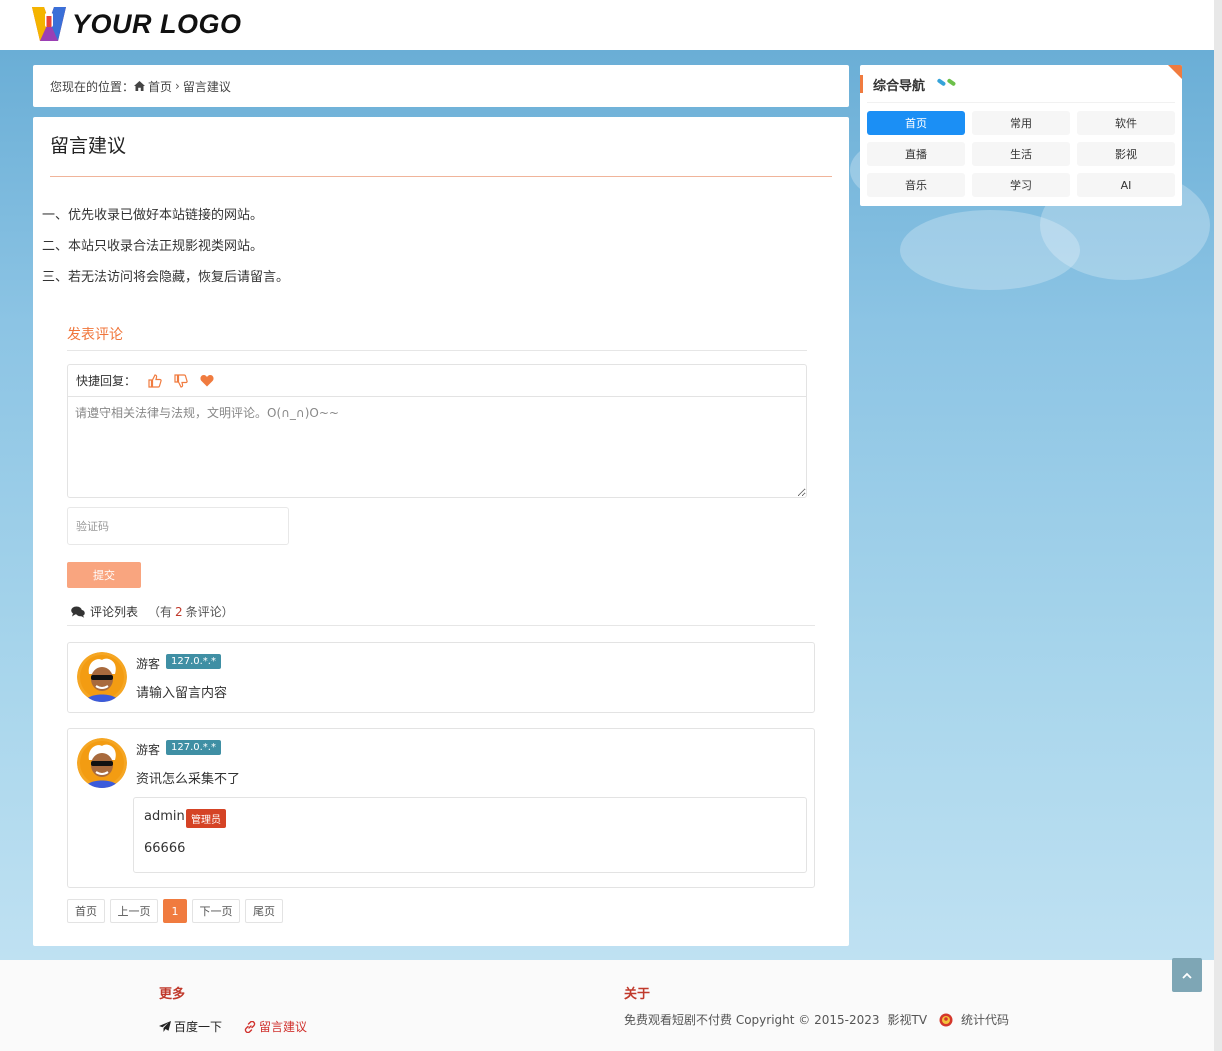 The image size is (1222, 1051). I want to click on rule-item: 三、若无法访问将会隐藏，恢复后请留言。, so click(166, 277).